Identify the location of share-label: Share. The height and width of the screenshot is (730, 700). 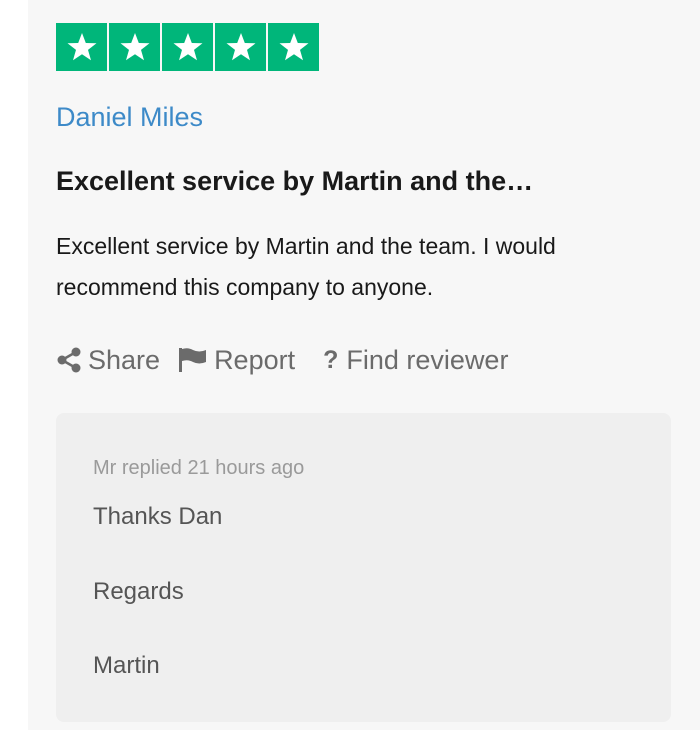
(124, 359).